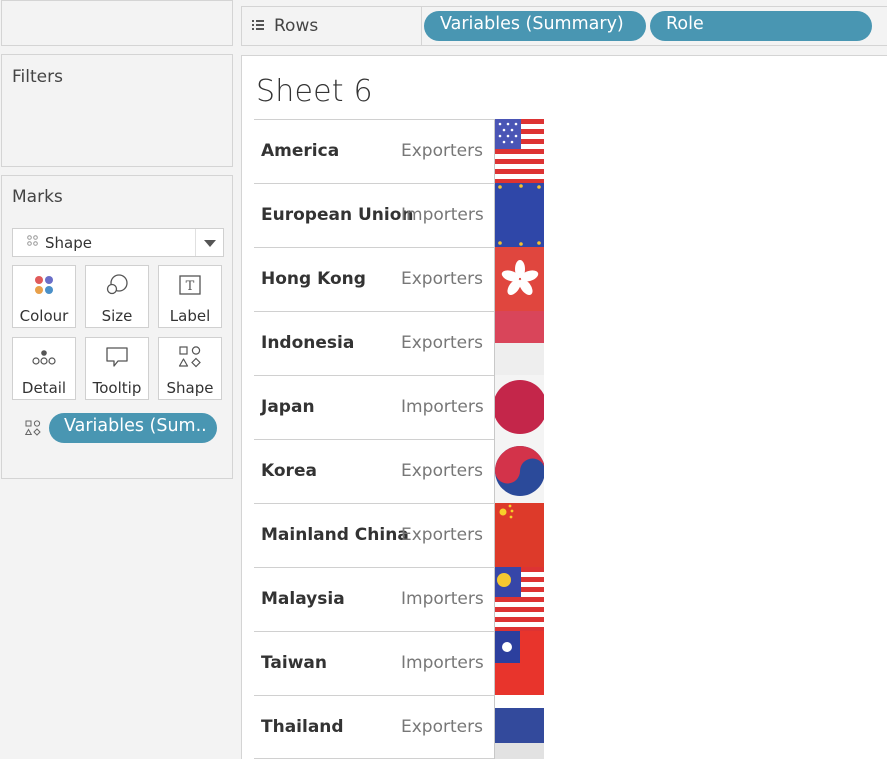 The height and width of the screenshot is (759, 887). What do you see at coordinates (300, 151) in the screenshot?
I see `country-label: America` at bounding box center [300, 151].